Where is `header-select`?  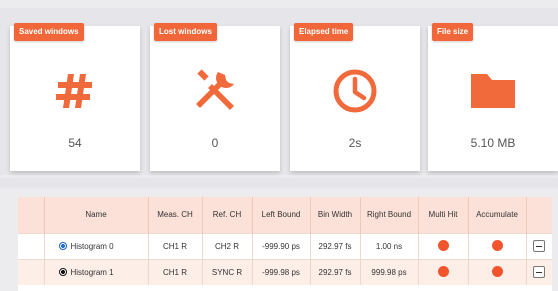 header-select is located at coordinates (31, 215).